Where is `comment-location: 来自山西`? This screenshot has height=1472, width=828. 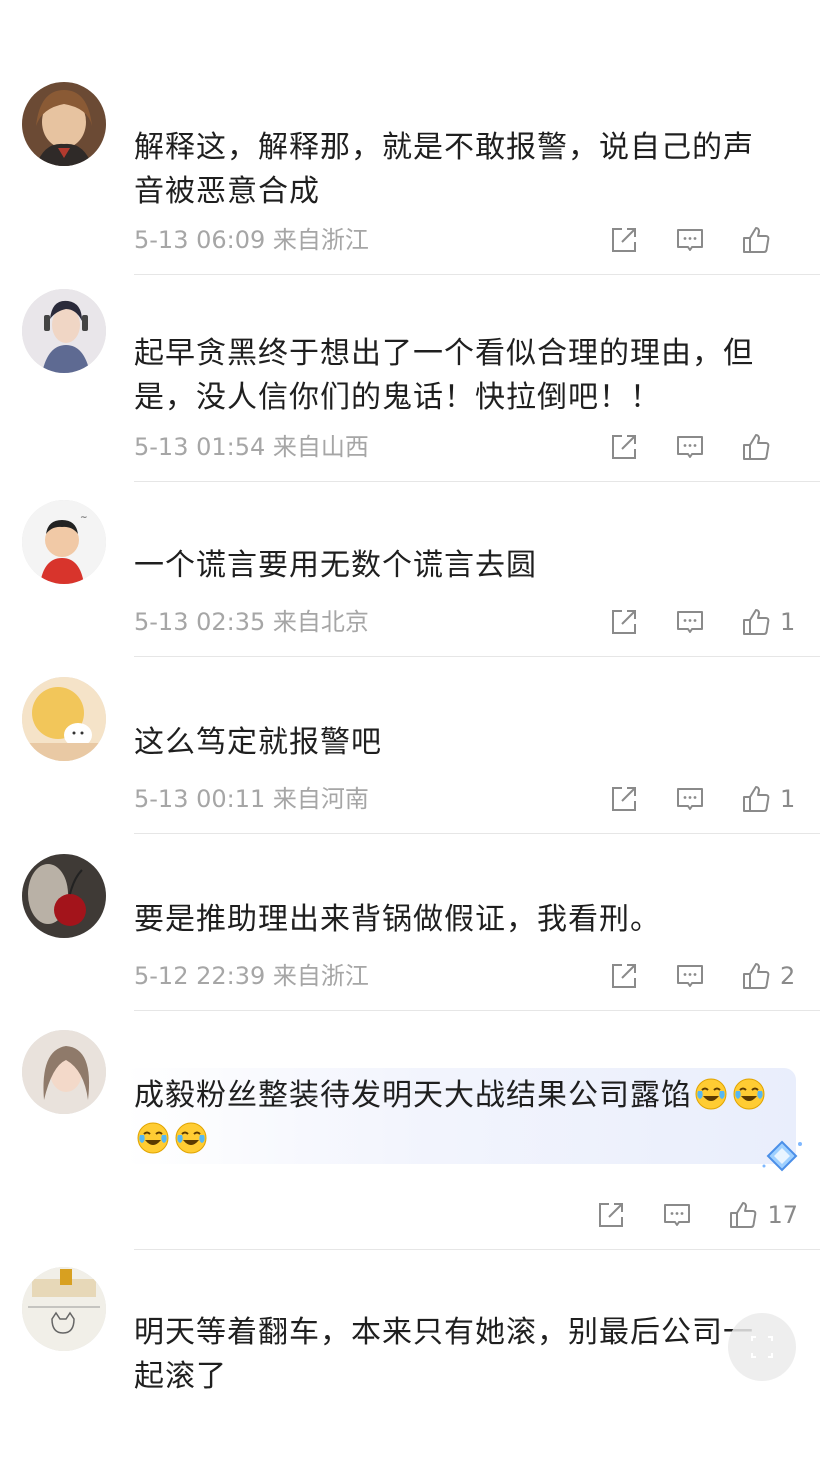
comment-location: 来自山西 is located at coordinates (320, 447).